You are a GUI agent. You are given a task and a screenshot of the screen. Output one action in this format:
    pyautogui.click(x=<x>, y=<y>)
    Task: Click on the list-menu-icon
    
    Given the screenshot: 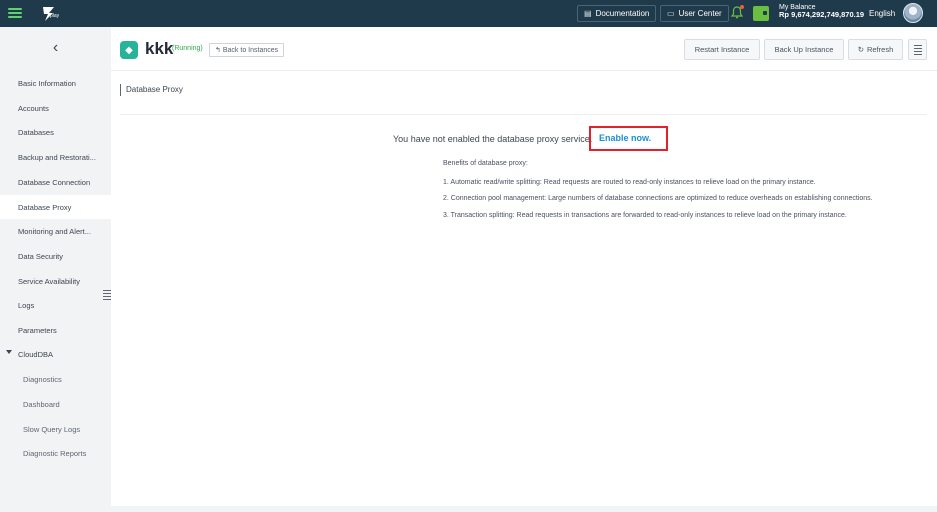 What is the action you would take?
    pyautogui.click(x=917, y=49)
    